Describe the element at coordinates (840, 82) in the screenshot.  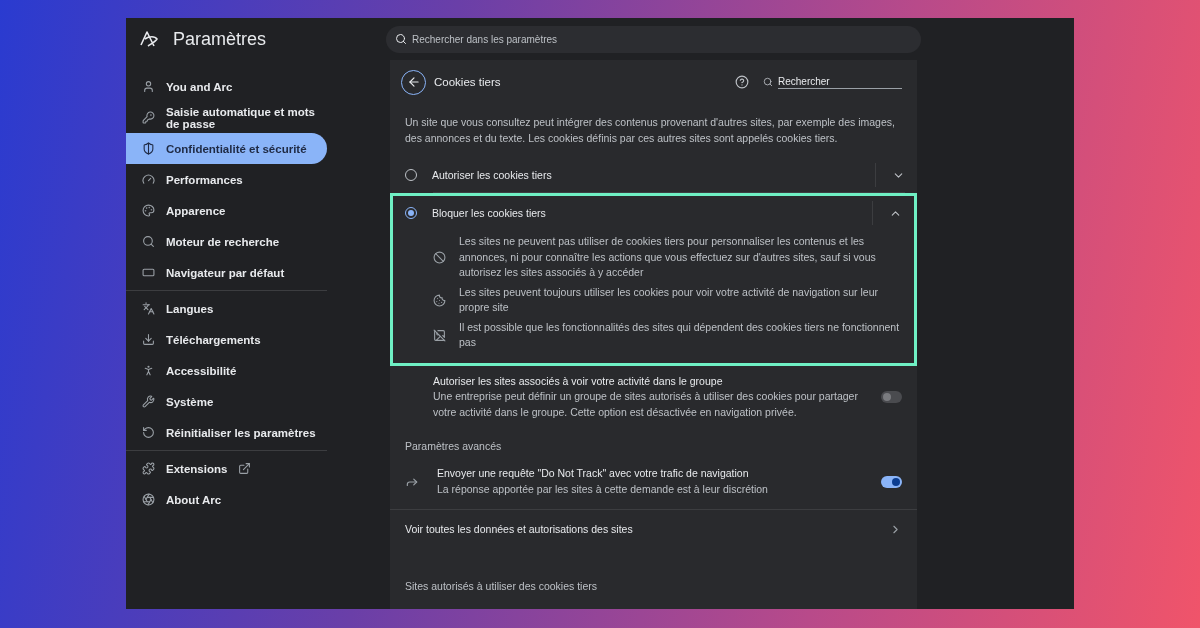
I see `search-field: Rechercher` at that location.